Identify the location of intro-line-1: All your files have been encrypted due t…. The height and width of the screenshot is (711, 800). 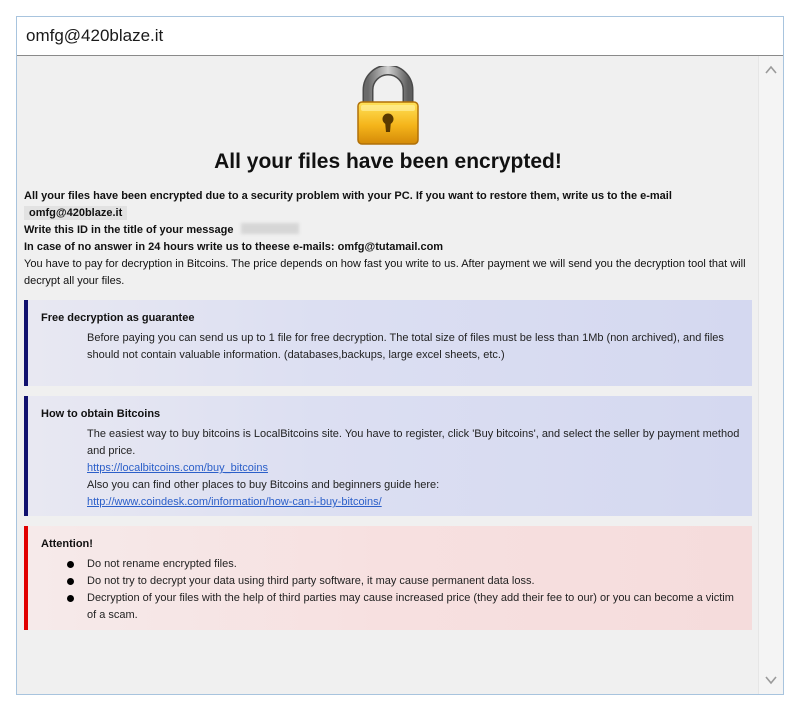
(388, 205).